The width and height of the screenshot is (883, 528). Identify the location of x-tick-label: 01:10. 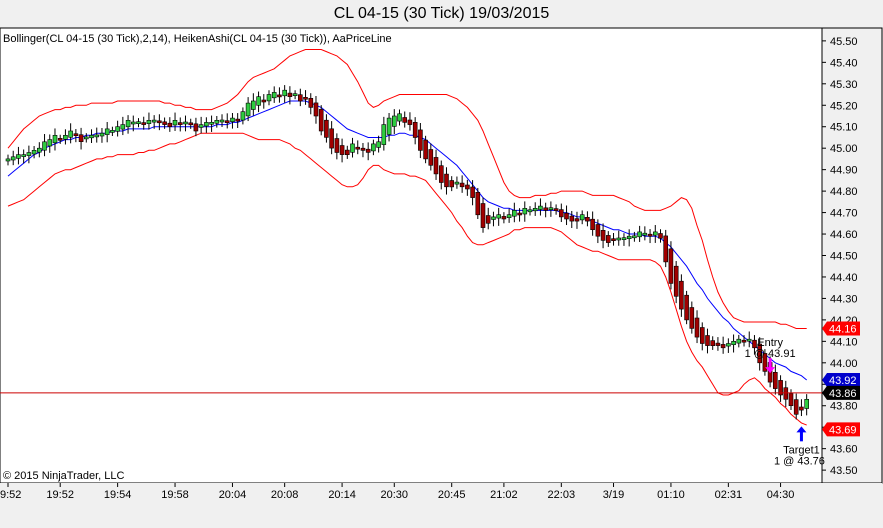
(671, 495).